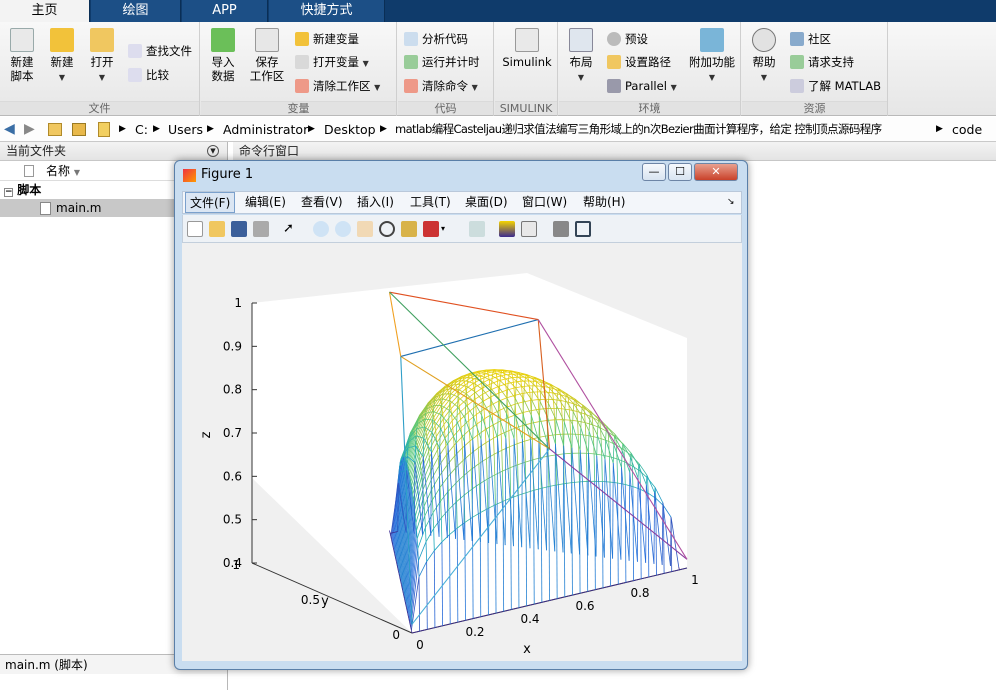 The width and height of the screenshot is (996, 690). I want to click on rotate-3d-icon, so click(387, 229).